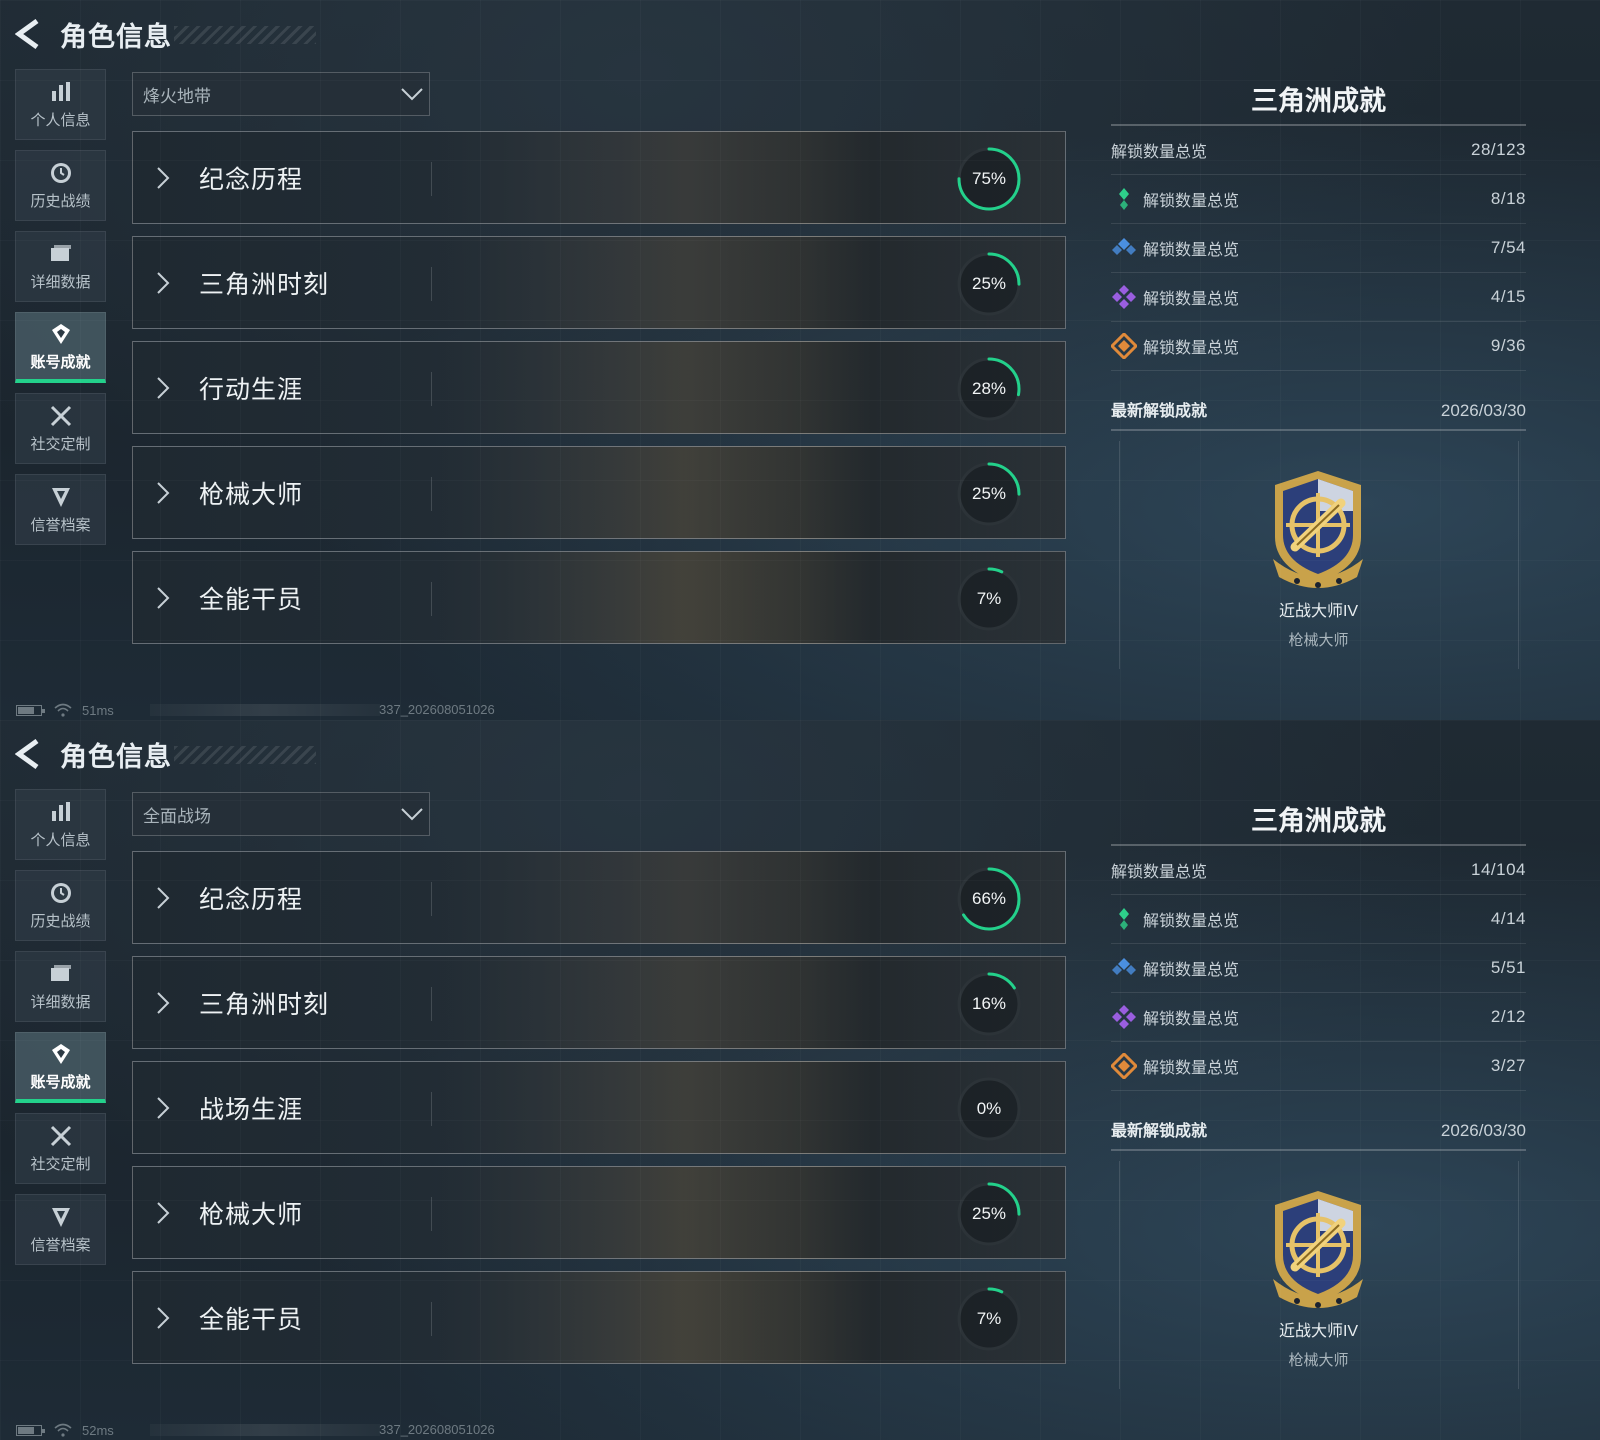  I want to click on progress-ring: 0%, so click(989, 1109).